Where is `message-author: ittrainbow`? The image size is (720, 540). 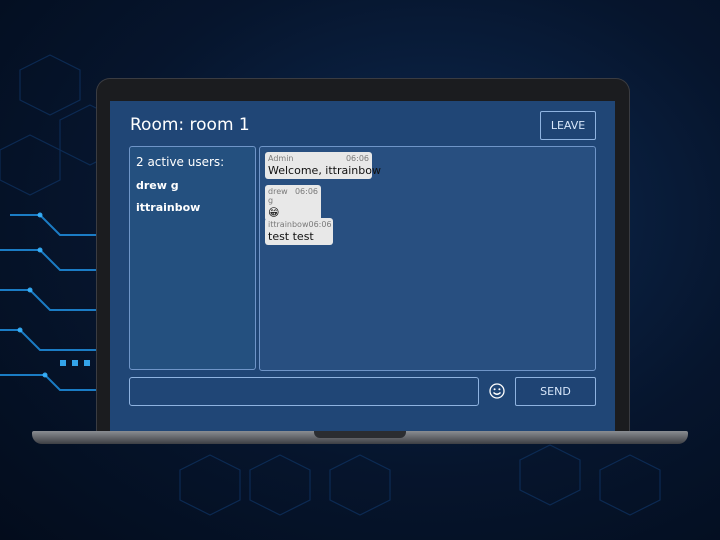 message-author: ittrainbow is located at coordinates (288, 224).